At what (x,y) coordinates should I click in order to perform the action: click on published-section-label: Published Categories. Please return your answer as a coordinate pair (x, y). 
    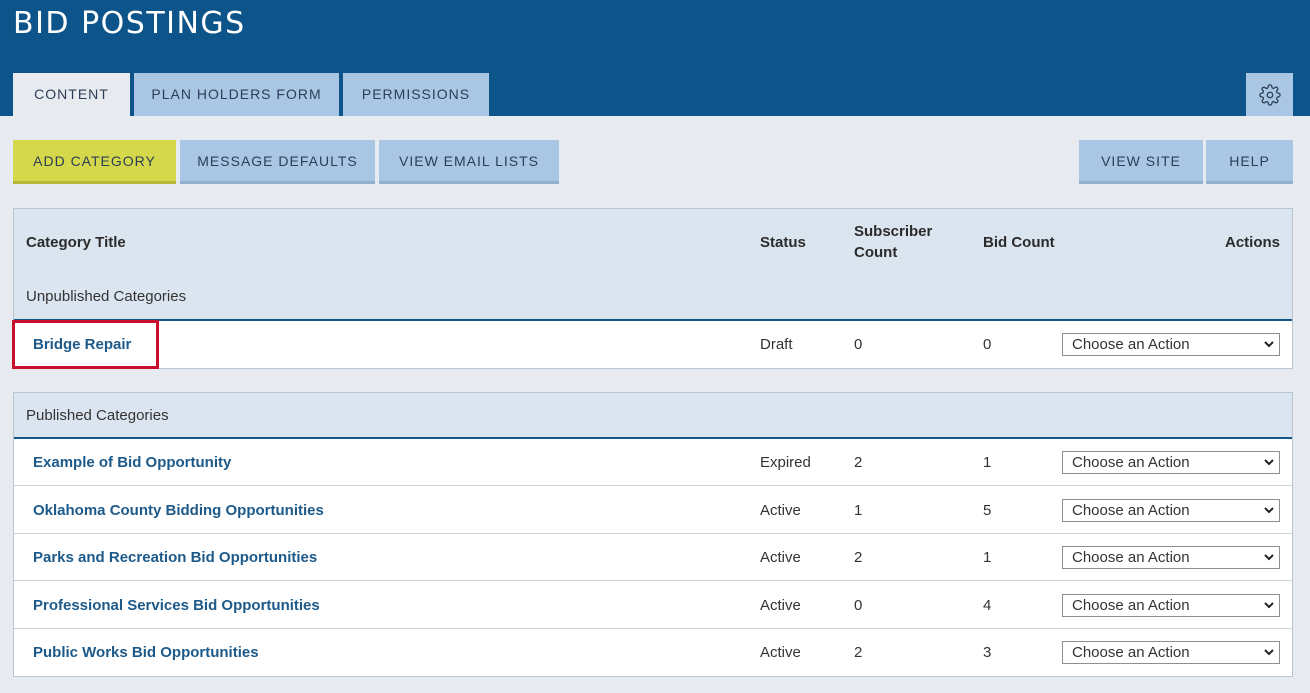
    Looking at the image, I should click on (97, 415).